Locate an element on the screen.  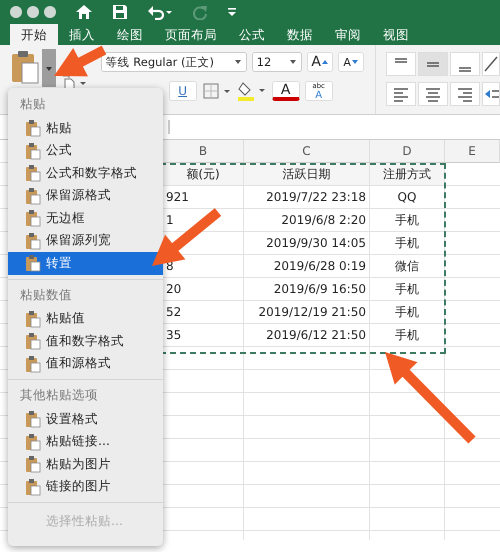
font-name-field: 等线 Regular (正文) is located at coordinates (173, 62).